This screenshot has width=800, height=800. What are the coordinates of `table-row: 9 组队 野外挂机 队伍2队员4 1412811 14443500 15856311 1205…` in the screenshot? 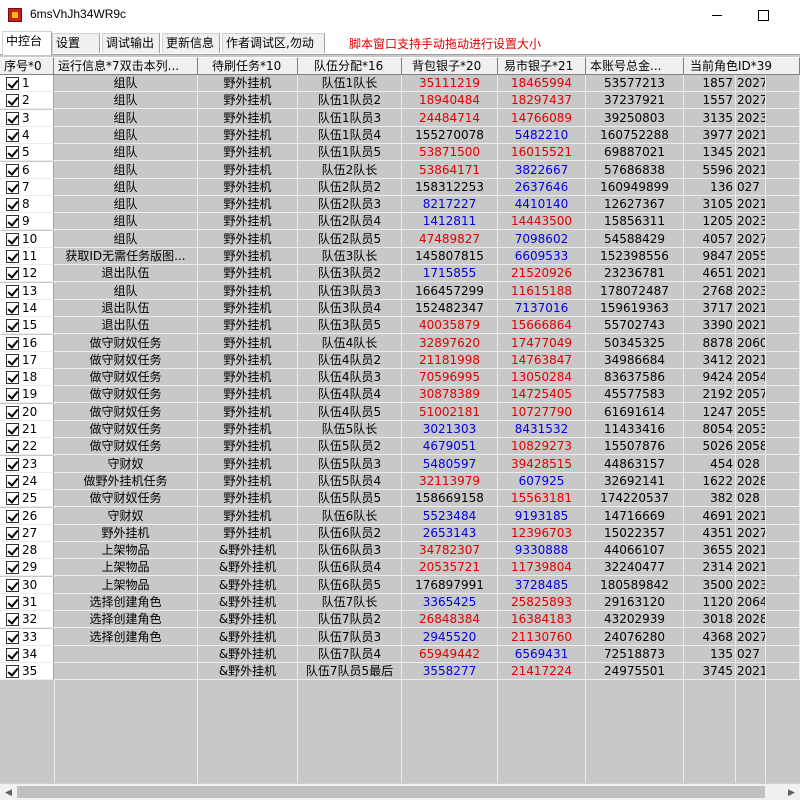 It's located at (400, 221).